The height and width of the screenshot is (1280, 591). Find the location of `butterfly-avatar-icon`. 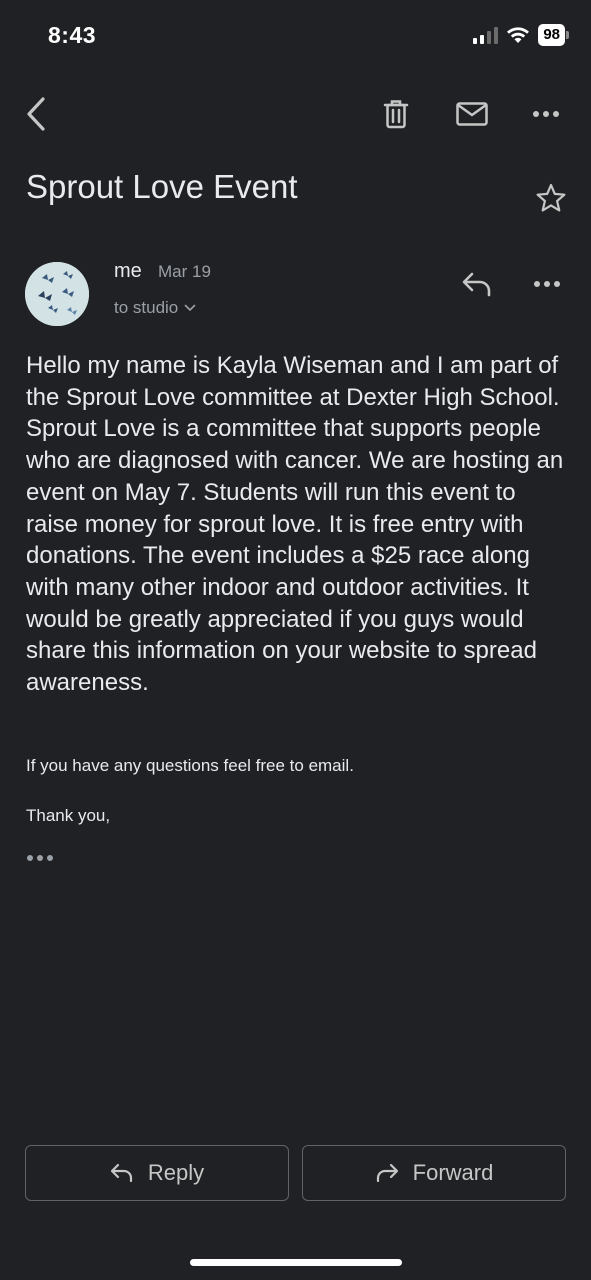

butterfly-avatar-icon is located at coordinates (57, 294).